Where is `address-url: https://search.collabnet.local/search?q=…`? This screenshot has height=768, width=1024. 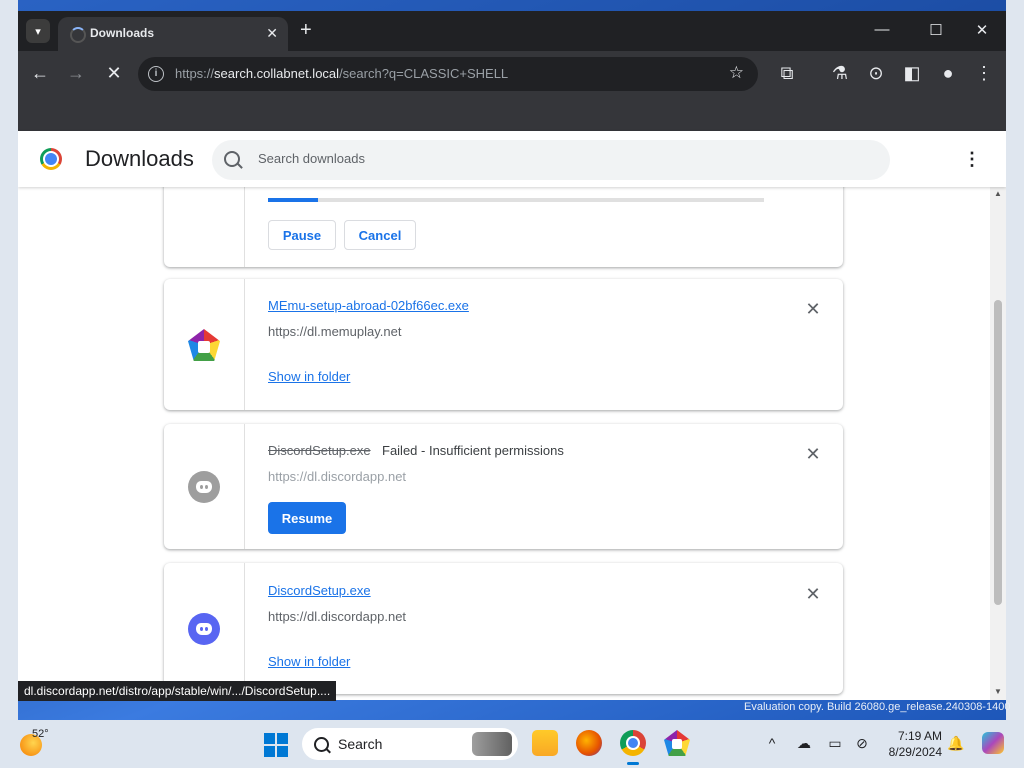 address-url: https://search.collabnet.local/search?q=… is located at coordinates (341, 73).